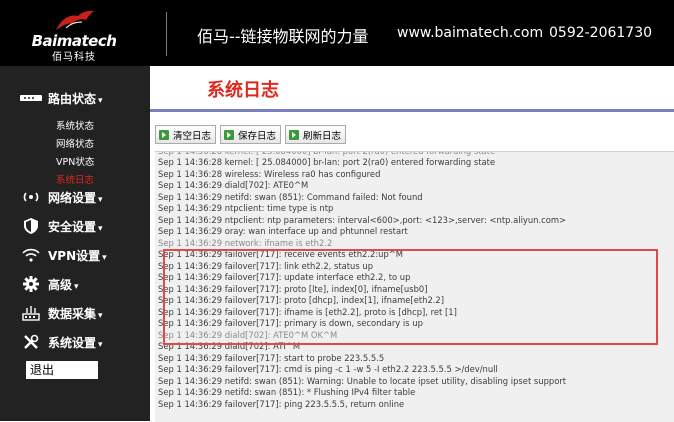 The image size is (674, 422). Describe the element at coordinates (75, 179) in the screenshot. I see `nav-item-system-log: 系统日志` at that location.